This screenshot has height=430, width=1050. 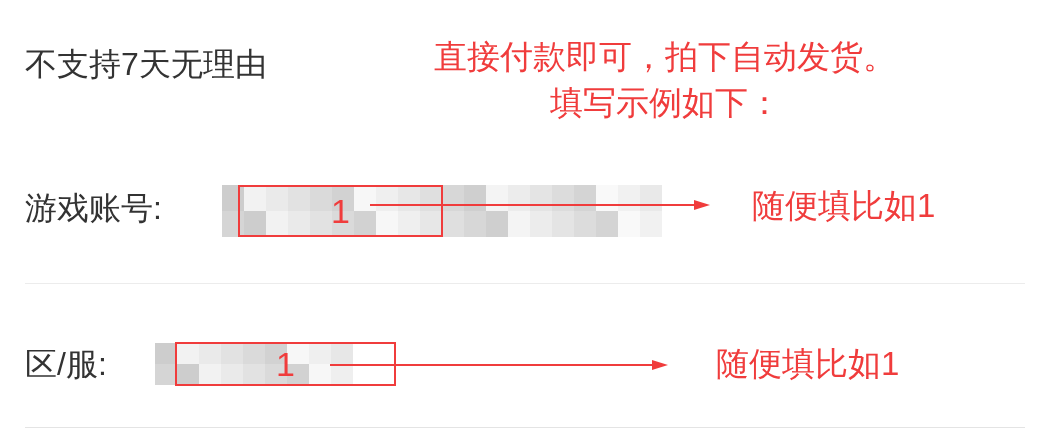 What do you see at coordinates (146, 64) in the screenshot?
I see `policy-note: 不支持7天无理由` at bounding box center [146, 64].